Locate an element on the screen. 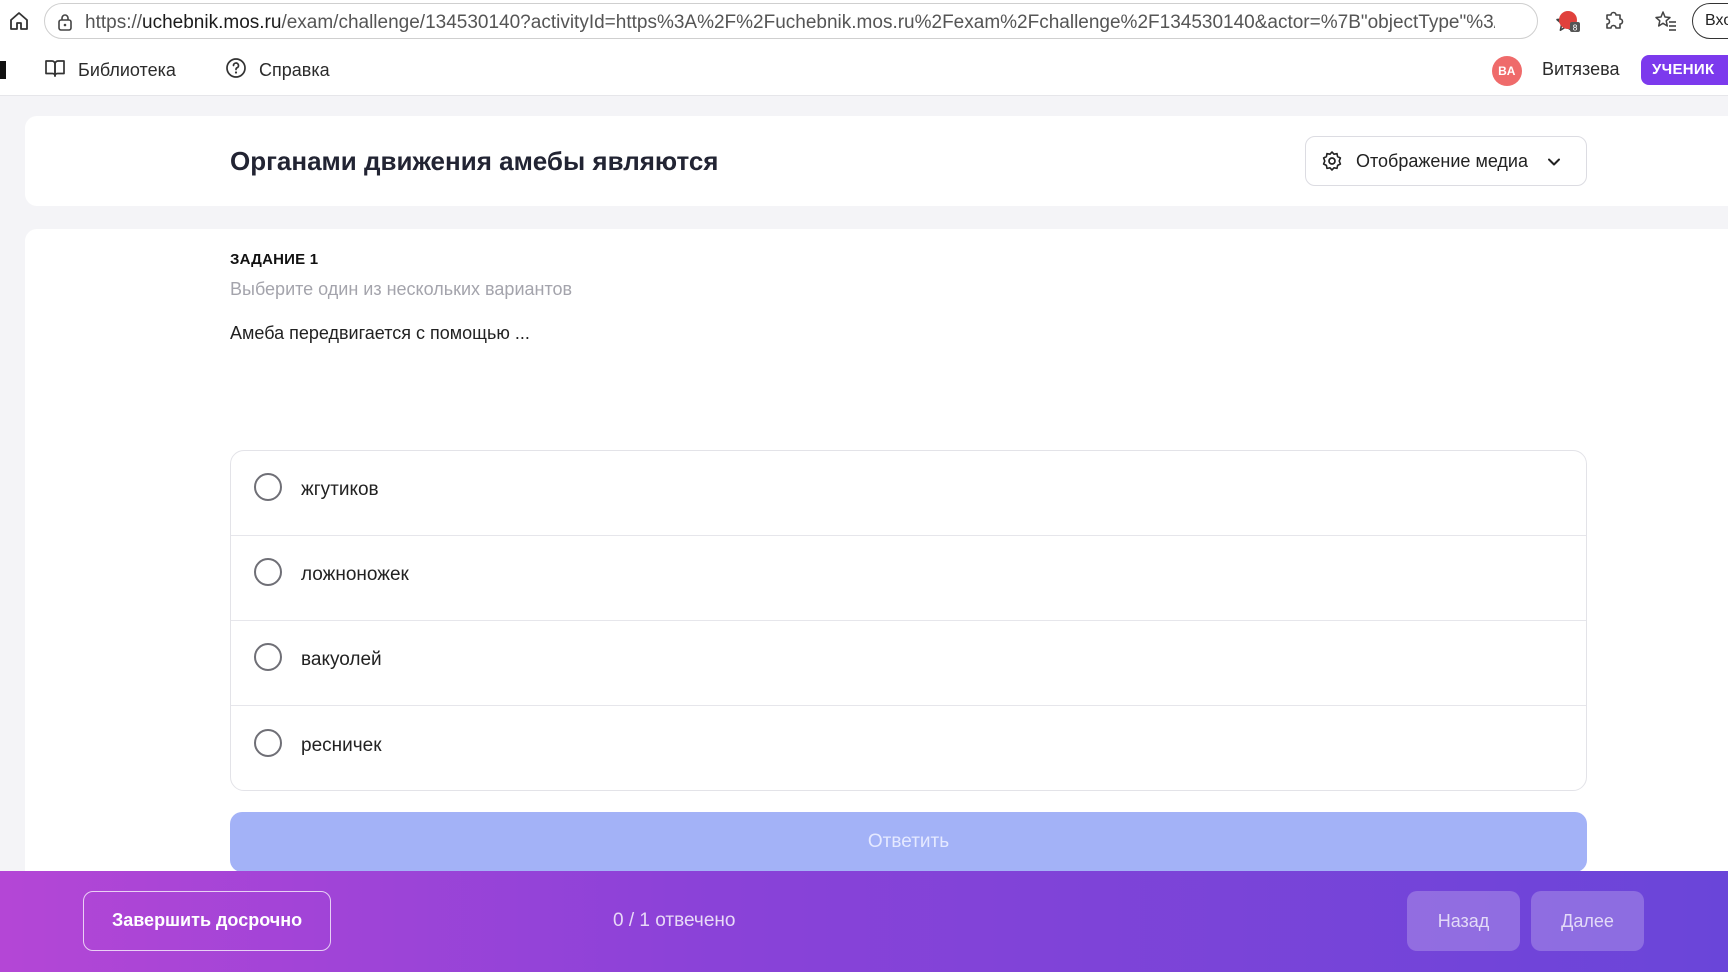 This screenshot has height=972, width=1728. chevron-down-icon is located at coordinates (1554, 164).